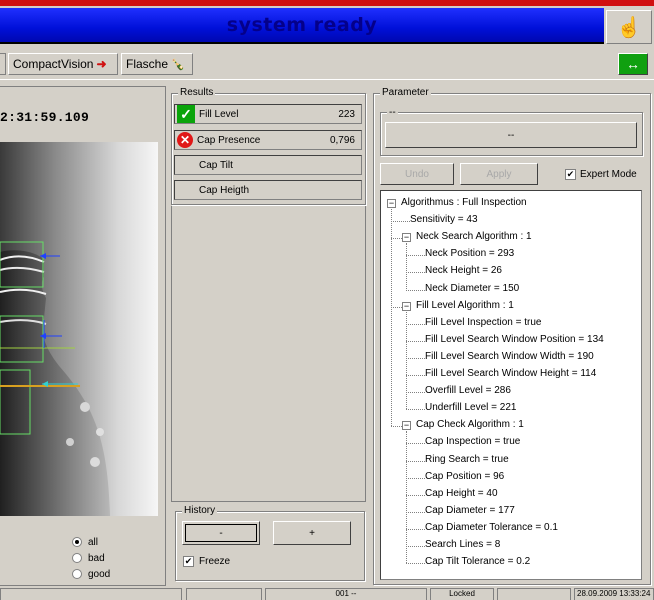 This screenshot has width=654, height=600. I want to click on parameter-title: Parameter, so click(405, 92).